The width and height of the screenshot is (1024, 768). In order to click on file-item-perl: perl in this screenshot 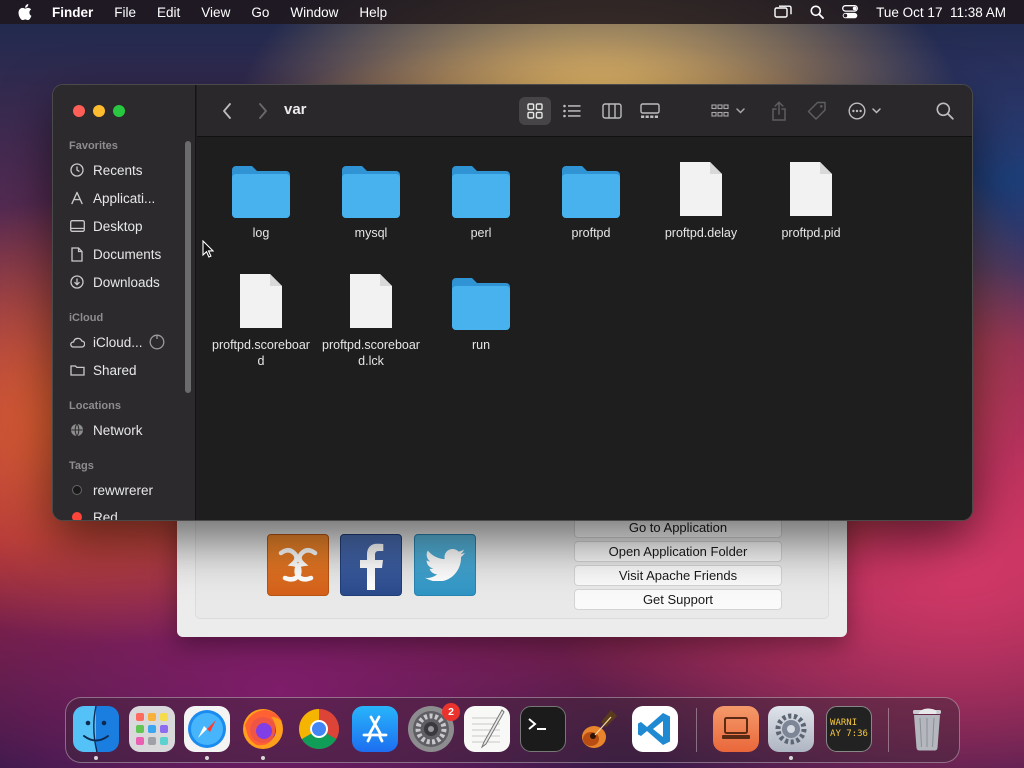, I will do `click(481, 197)`.